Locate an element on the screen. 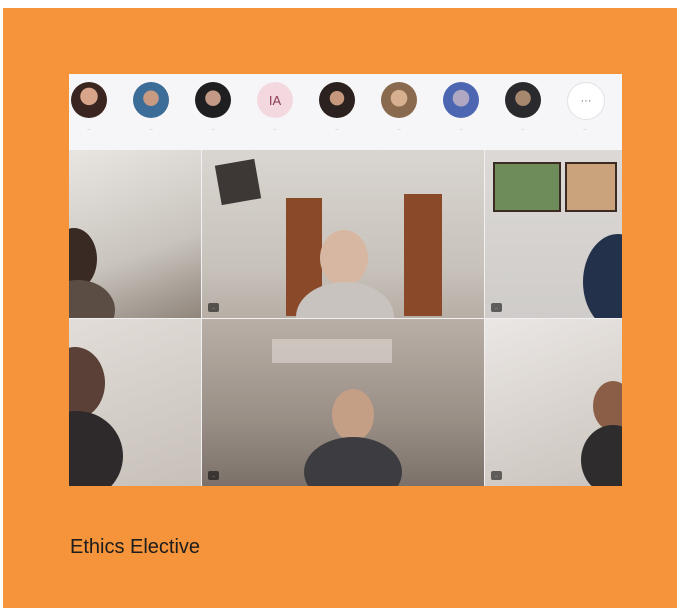 The width and height of the screenshot is (683, 611). door is located at coordinates (423, 255).